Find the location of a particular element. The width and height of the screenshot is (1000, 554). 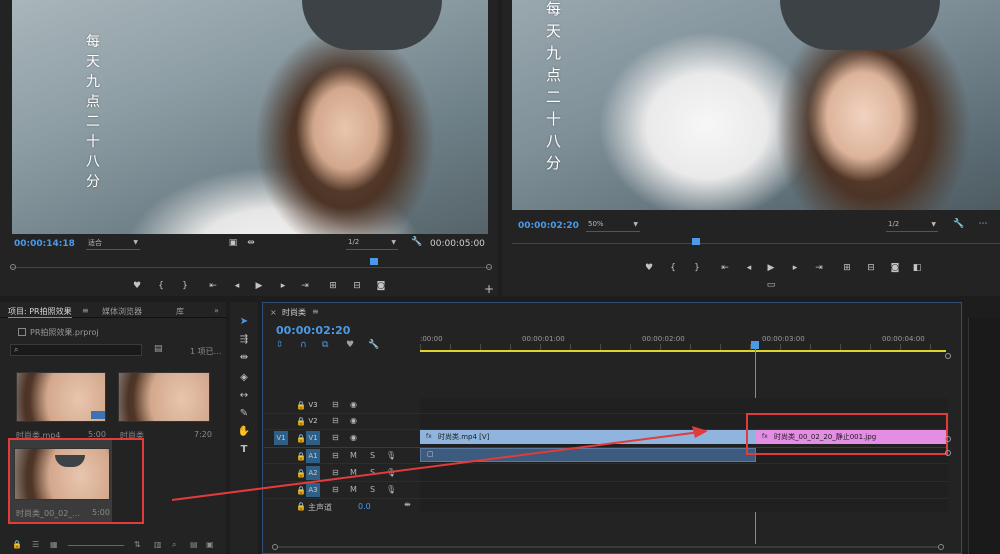

new-bin-icon: ▤ is located at coordinates (158, 349).